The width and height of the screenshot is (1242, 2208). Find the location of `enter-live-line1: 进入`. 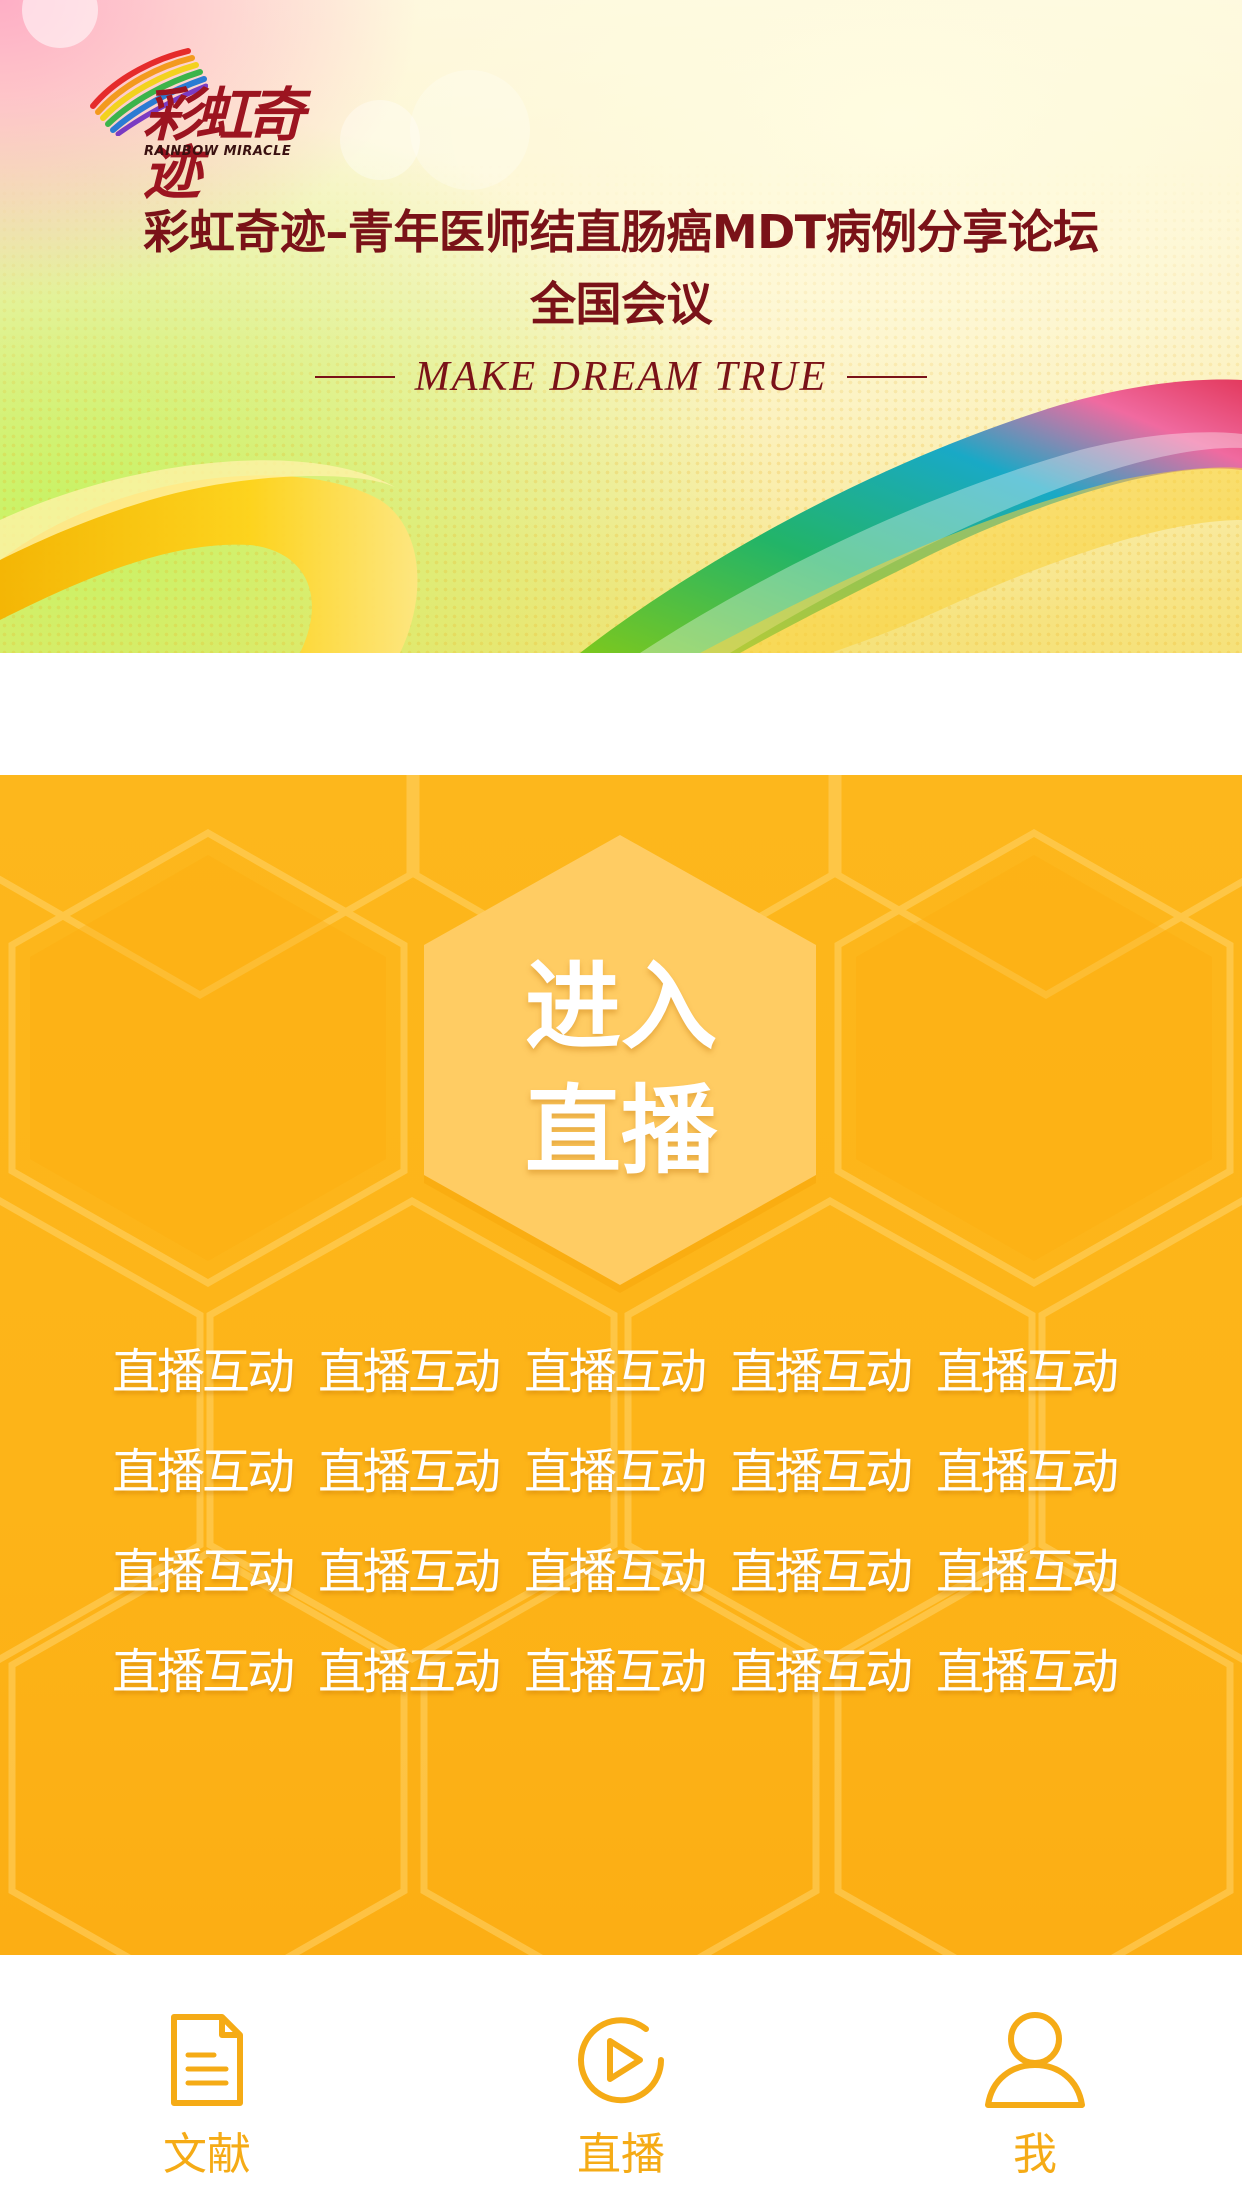

enter-live-line1: 进入 is located at coordinates (621, 1007).